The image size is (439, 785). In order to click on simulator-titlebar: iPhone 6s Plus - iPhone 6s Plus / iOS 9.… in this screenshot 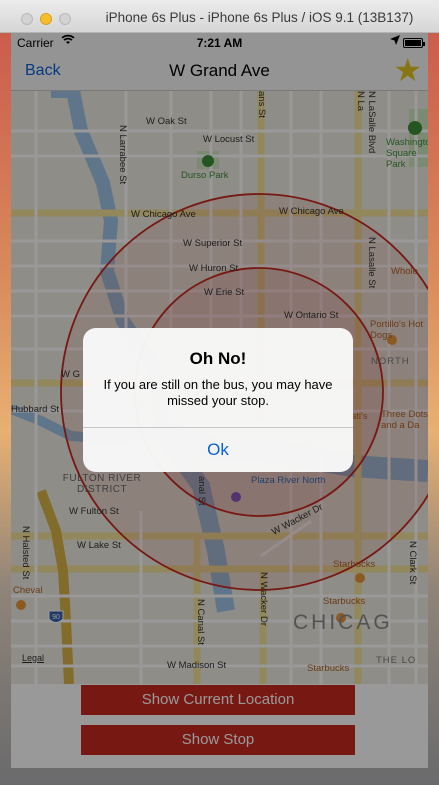, I will do `click(219, 16)`.